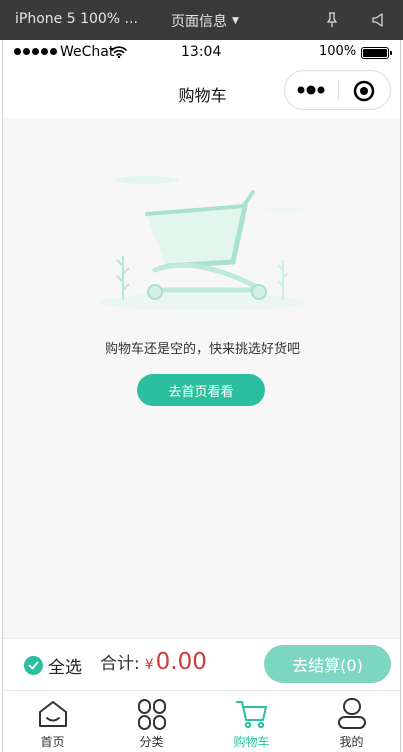 This screenshot has width=403, height=752. I want to click on select-all-checkbox: 全选, so click(53, 665).